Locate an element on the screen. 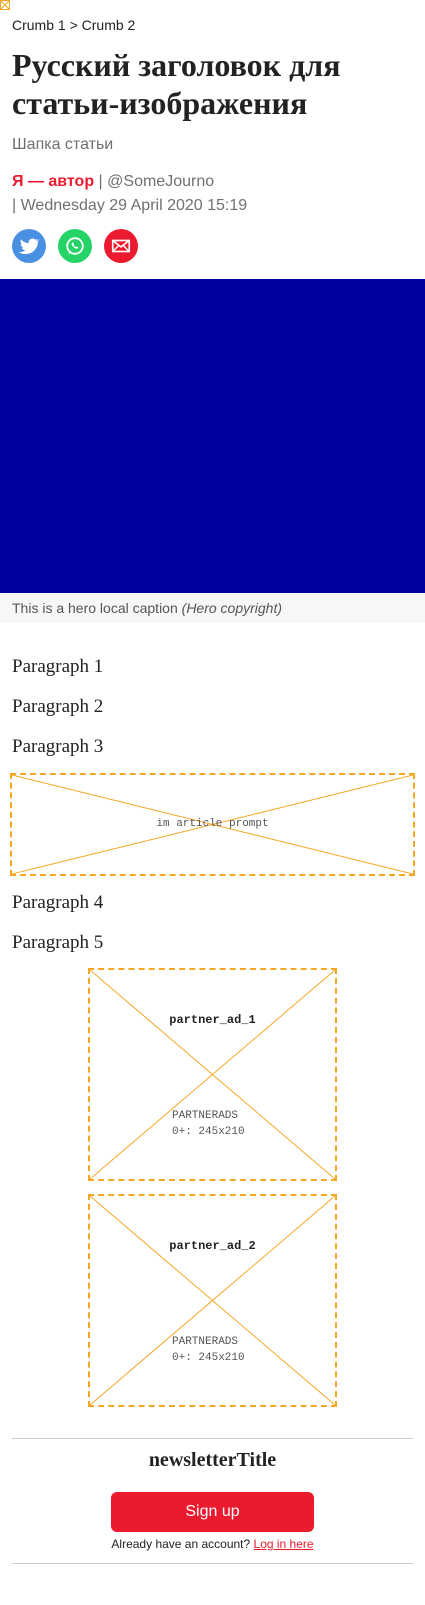 The height and width of the screenshot is (1605, 425). twitter-icon is located at coordinates (29, 246).